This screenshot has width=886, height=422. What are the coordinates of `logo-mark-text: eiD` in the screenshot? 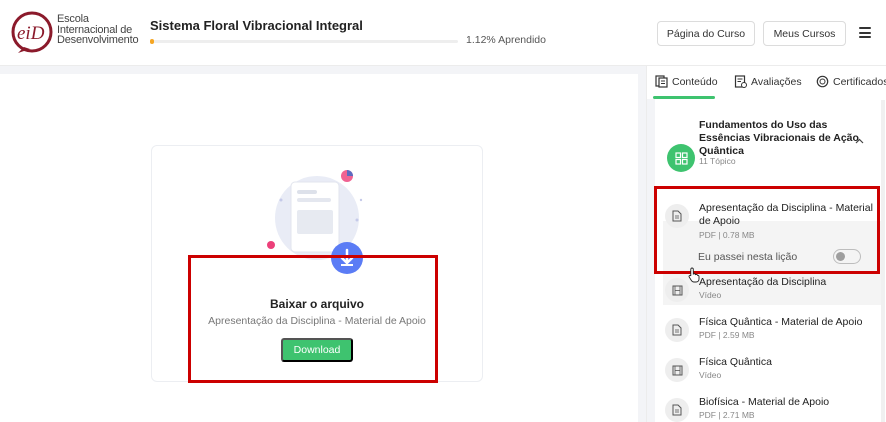 It's located at (31, 33).